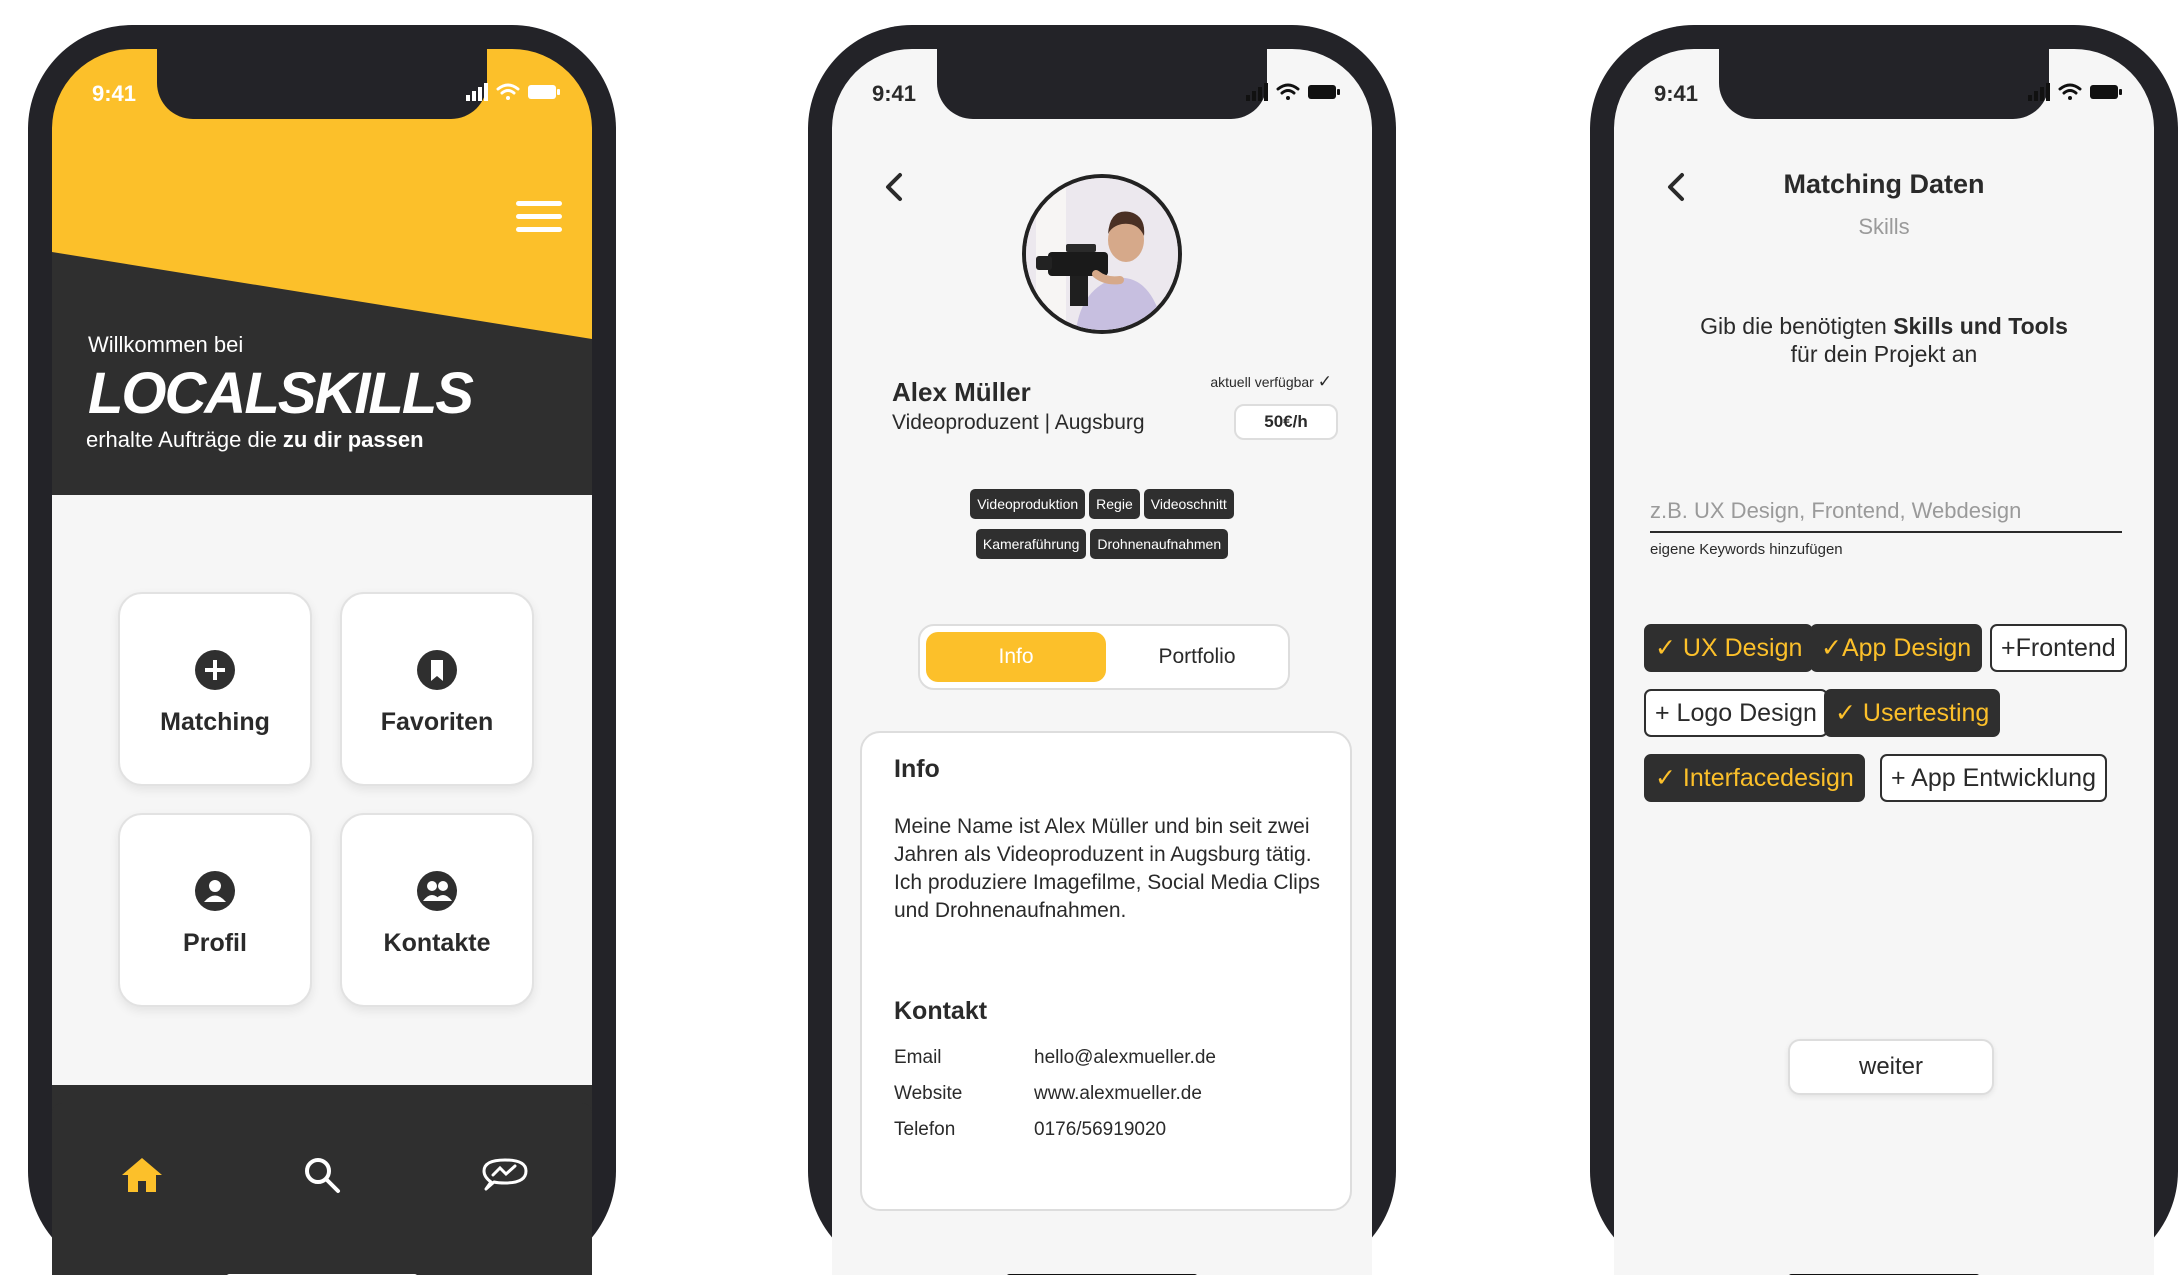 This screenshot has height=1275, width=2181. What do you see at coordinates (142, 1175) in the screenshot?
I see `home-icon` at bounding box center [142, 1175].